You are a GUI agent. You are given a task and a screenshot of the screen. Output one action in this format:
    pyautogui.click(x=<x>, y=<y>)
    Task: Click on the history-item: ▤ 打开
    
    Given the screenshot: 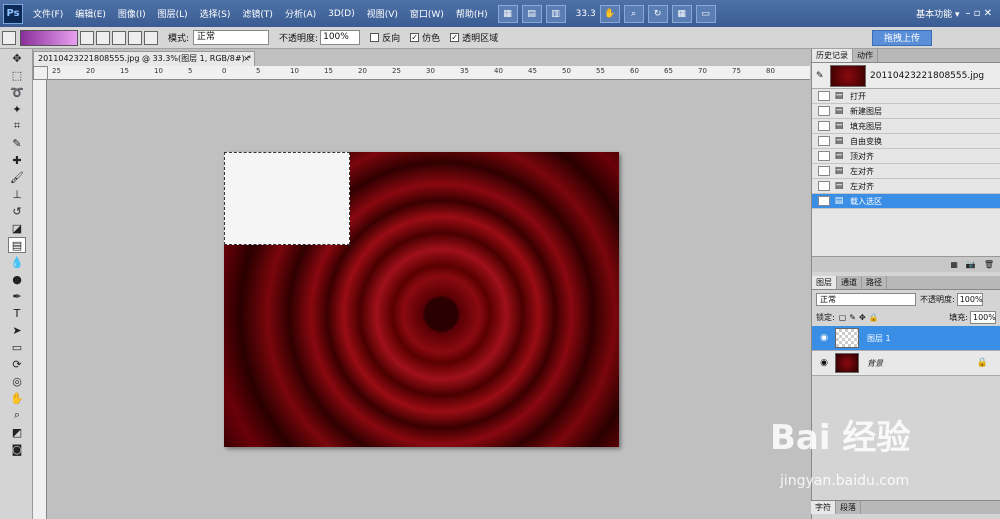 What is the action you would take?
    pyautogui.click(x=906, y=96)
    